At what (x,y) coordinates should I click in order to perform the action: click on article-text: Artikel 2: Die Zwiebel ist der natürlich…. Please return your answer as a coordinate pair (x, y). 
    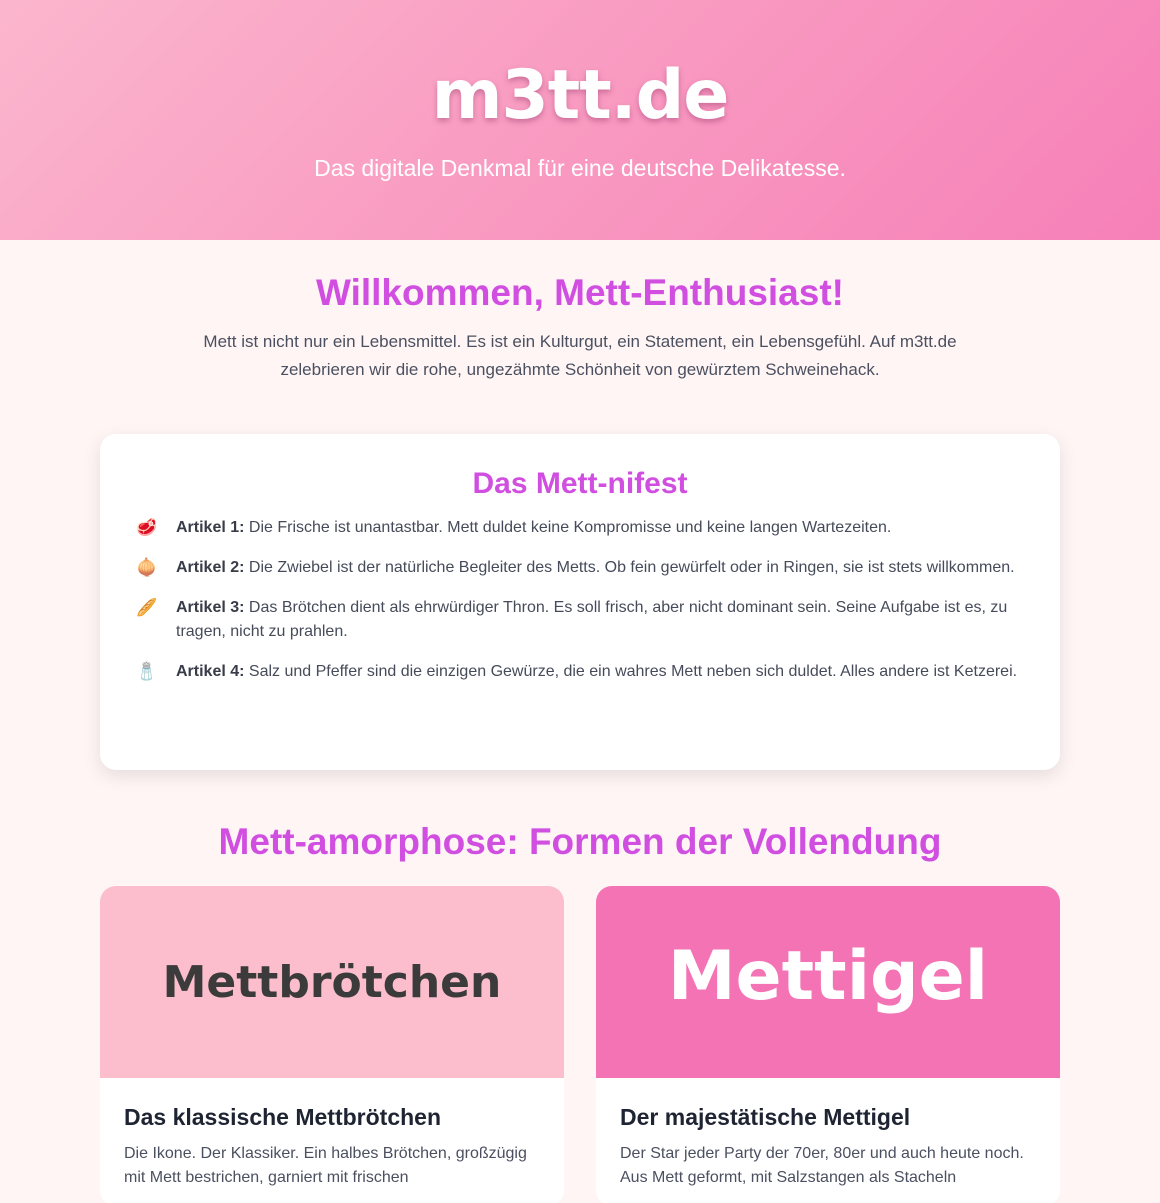
    Looking at the image, I should click on (601, 568).